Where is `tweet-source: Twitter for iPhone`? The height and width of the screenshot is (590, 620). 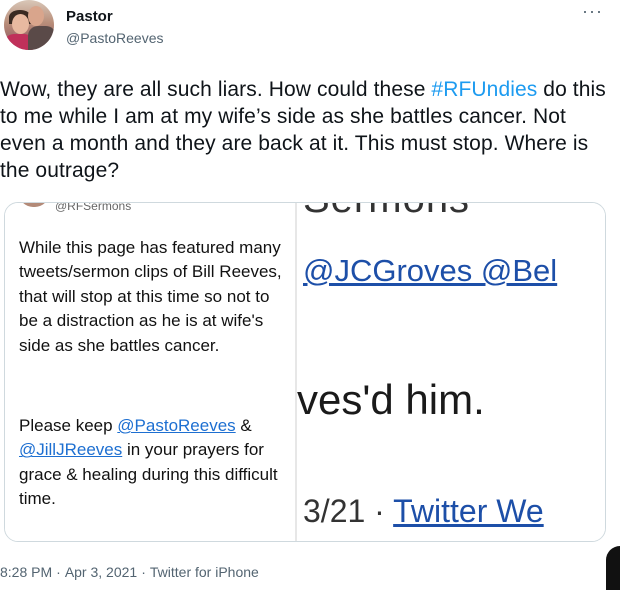
tweet-source: Twitter for iPhone is located at coordinates (204, 572).